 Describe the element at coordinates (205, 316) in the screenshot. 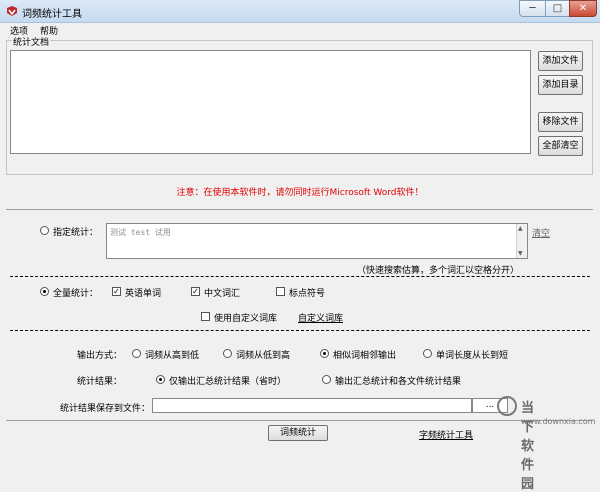

I see `custom-dict-checkbox` at that location.